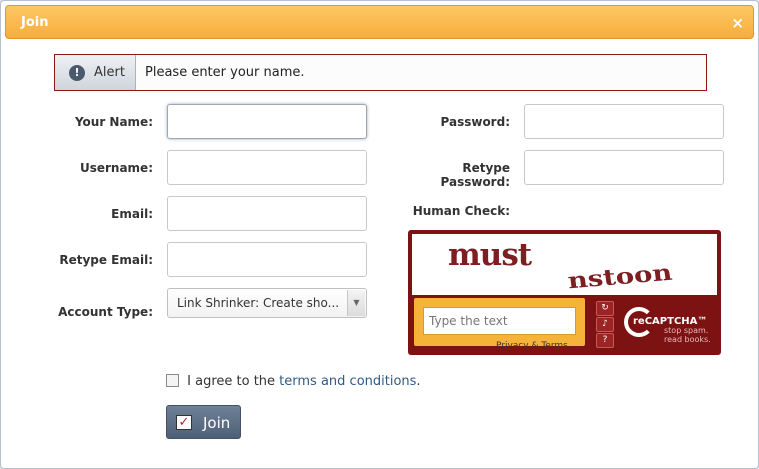 Image resolution: width=759 pixels, height=469 pixels. Describe the element at coordinates (490, 255) in the screenshot. I see `captcha-word-1: must` at that location.